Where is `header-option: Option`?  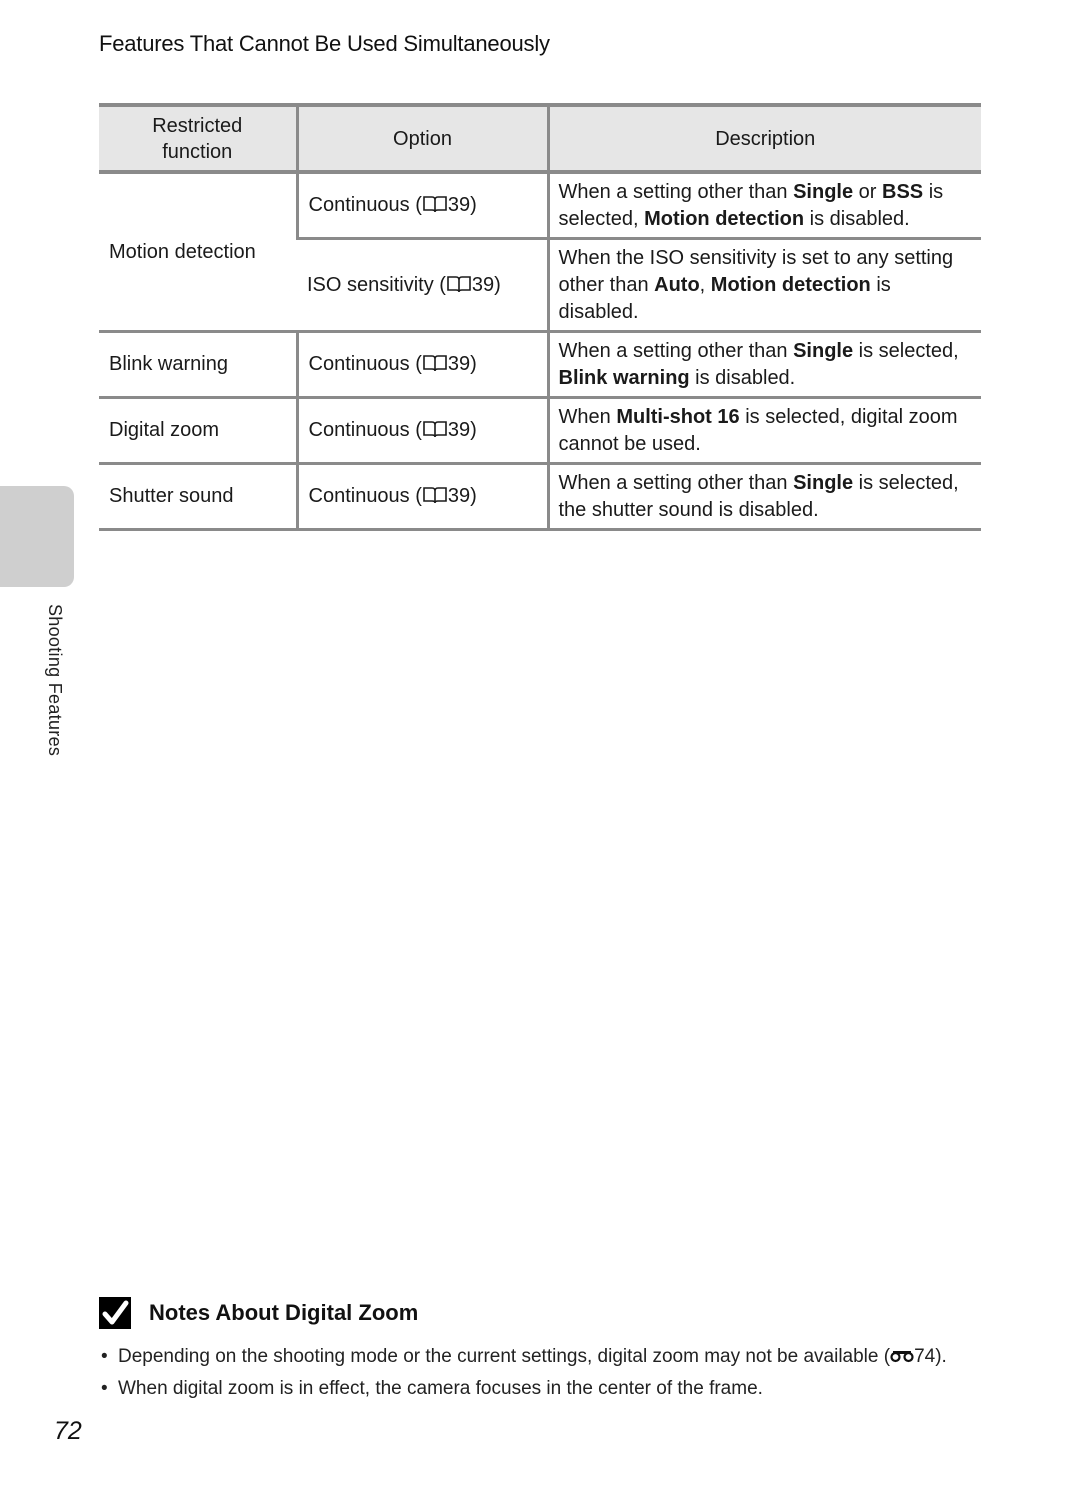
header-option: Option is located at coordinates (421, 138).